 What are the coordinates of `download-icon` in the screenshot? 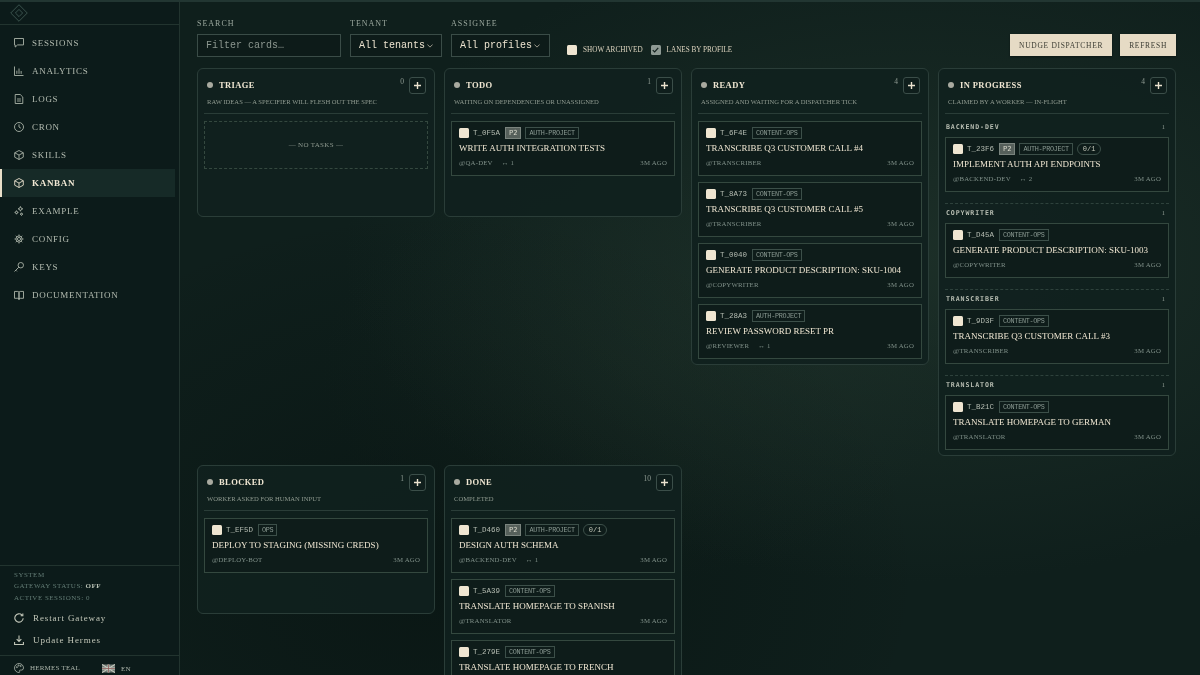 It's located at (19, 640).